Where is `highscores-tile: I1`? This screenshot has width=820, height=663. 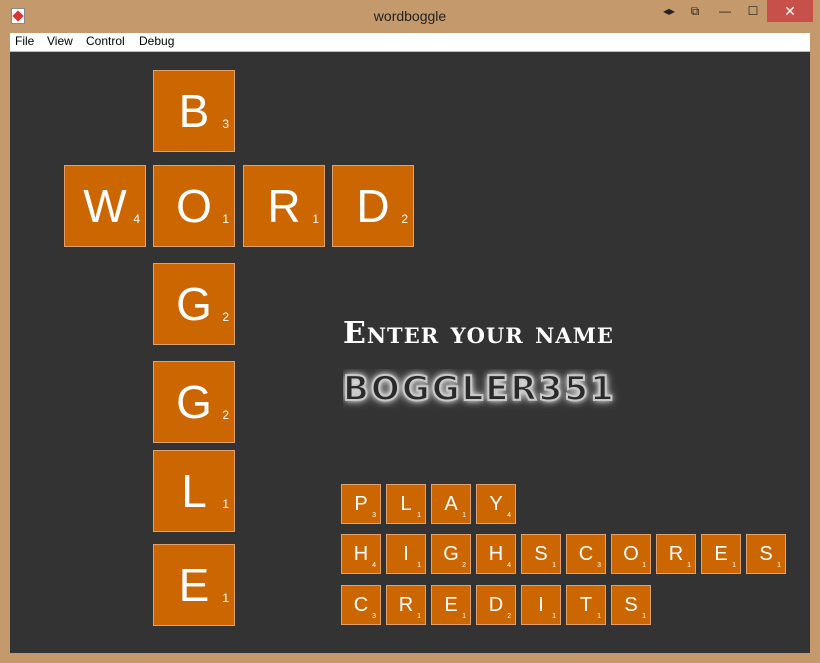 highscores-tile: I1 is located at coordinates (406, 554).